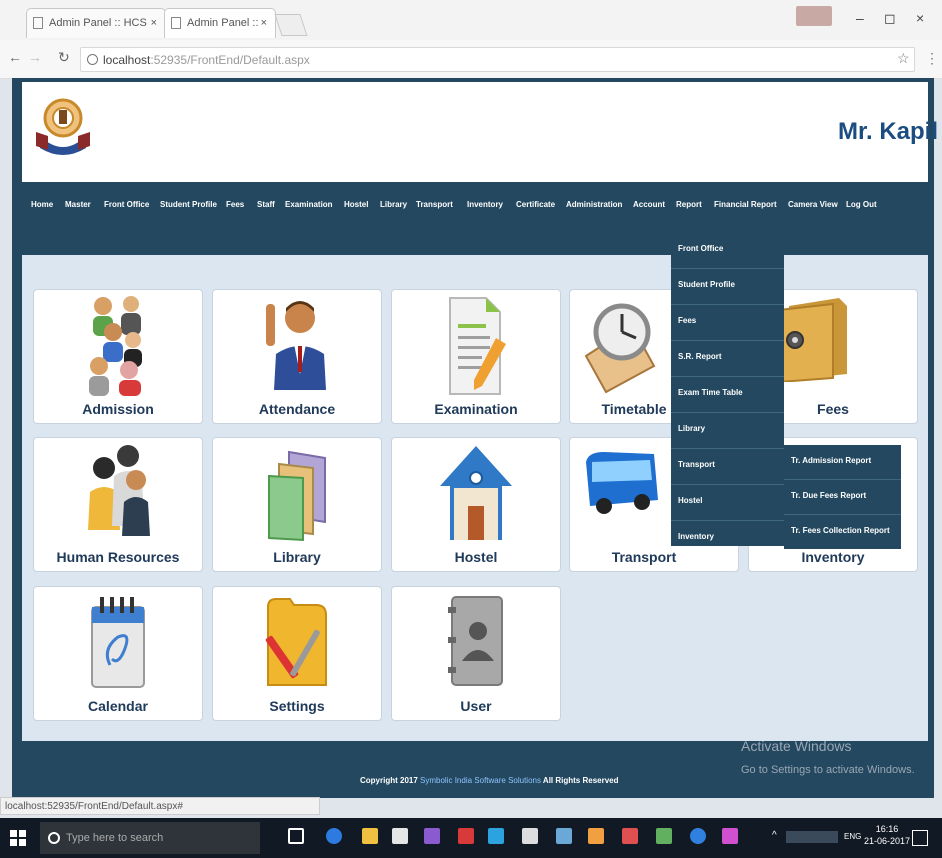  Describe the element at coordinates (266, 204) in the screenshot. I see `menu-staff: Staff` at that location.